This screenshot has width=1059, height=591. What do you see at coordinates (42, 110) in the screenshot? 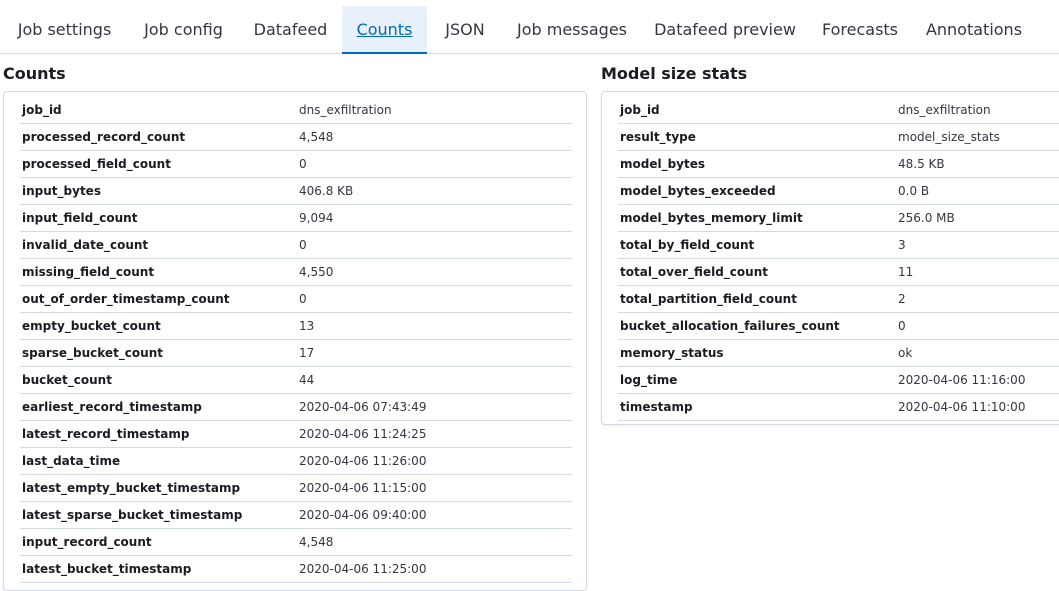
I see `row-key: job_id` at bounding box center [42, 110].